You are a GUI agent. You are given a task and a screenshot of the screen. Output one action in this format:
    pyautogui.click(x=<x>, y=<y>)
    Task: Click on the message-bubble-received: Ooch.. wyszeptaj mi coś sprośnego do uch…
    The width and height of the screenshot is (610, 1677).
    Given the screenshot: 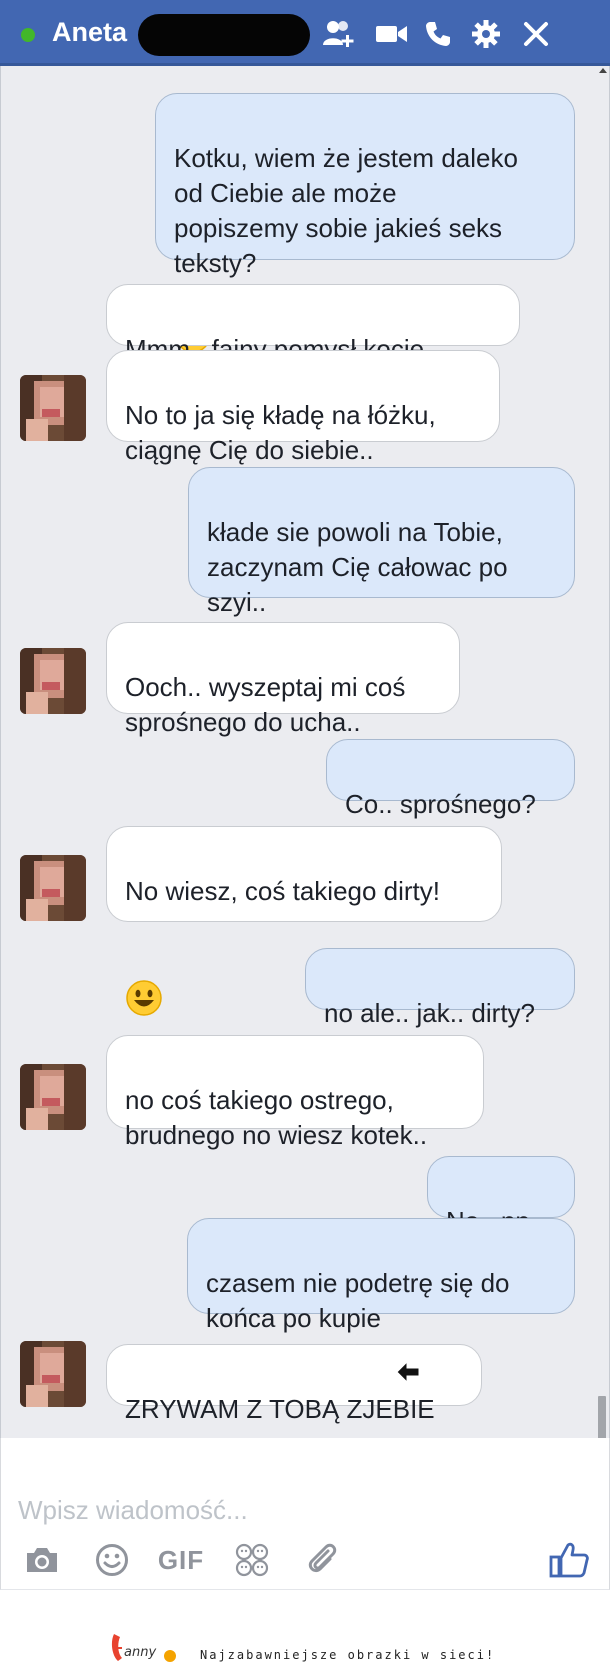 What is the action you would take?
    pyautogui.click(x=283, y=679)
    